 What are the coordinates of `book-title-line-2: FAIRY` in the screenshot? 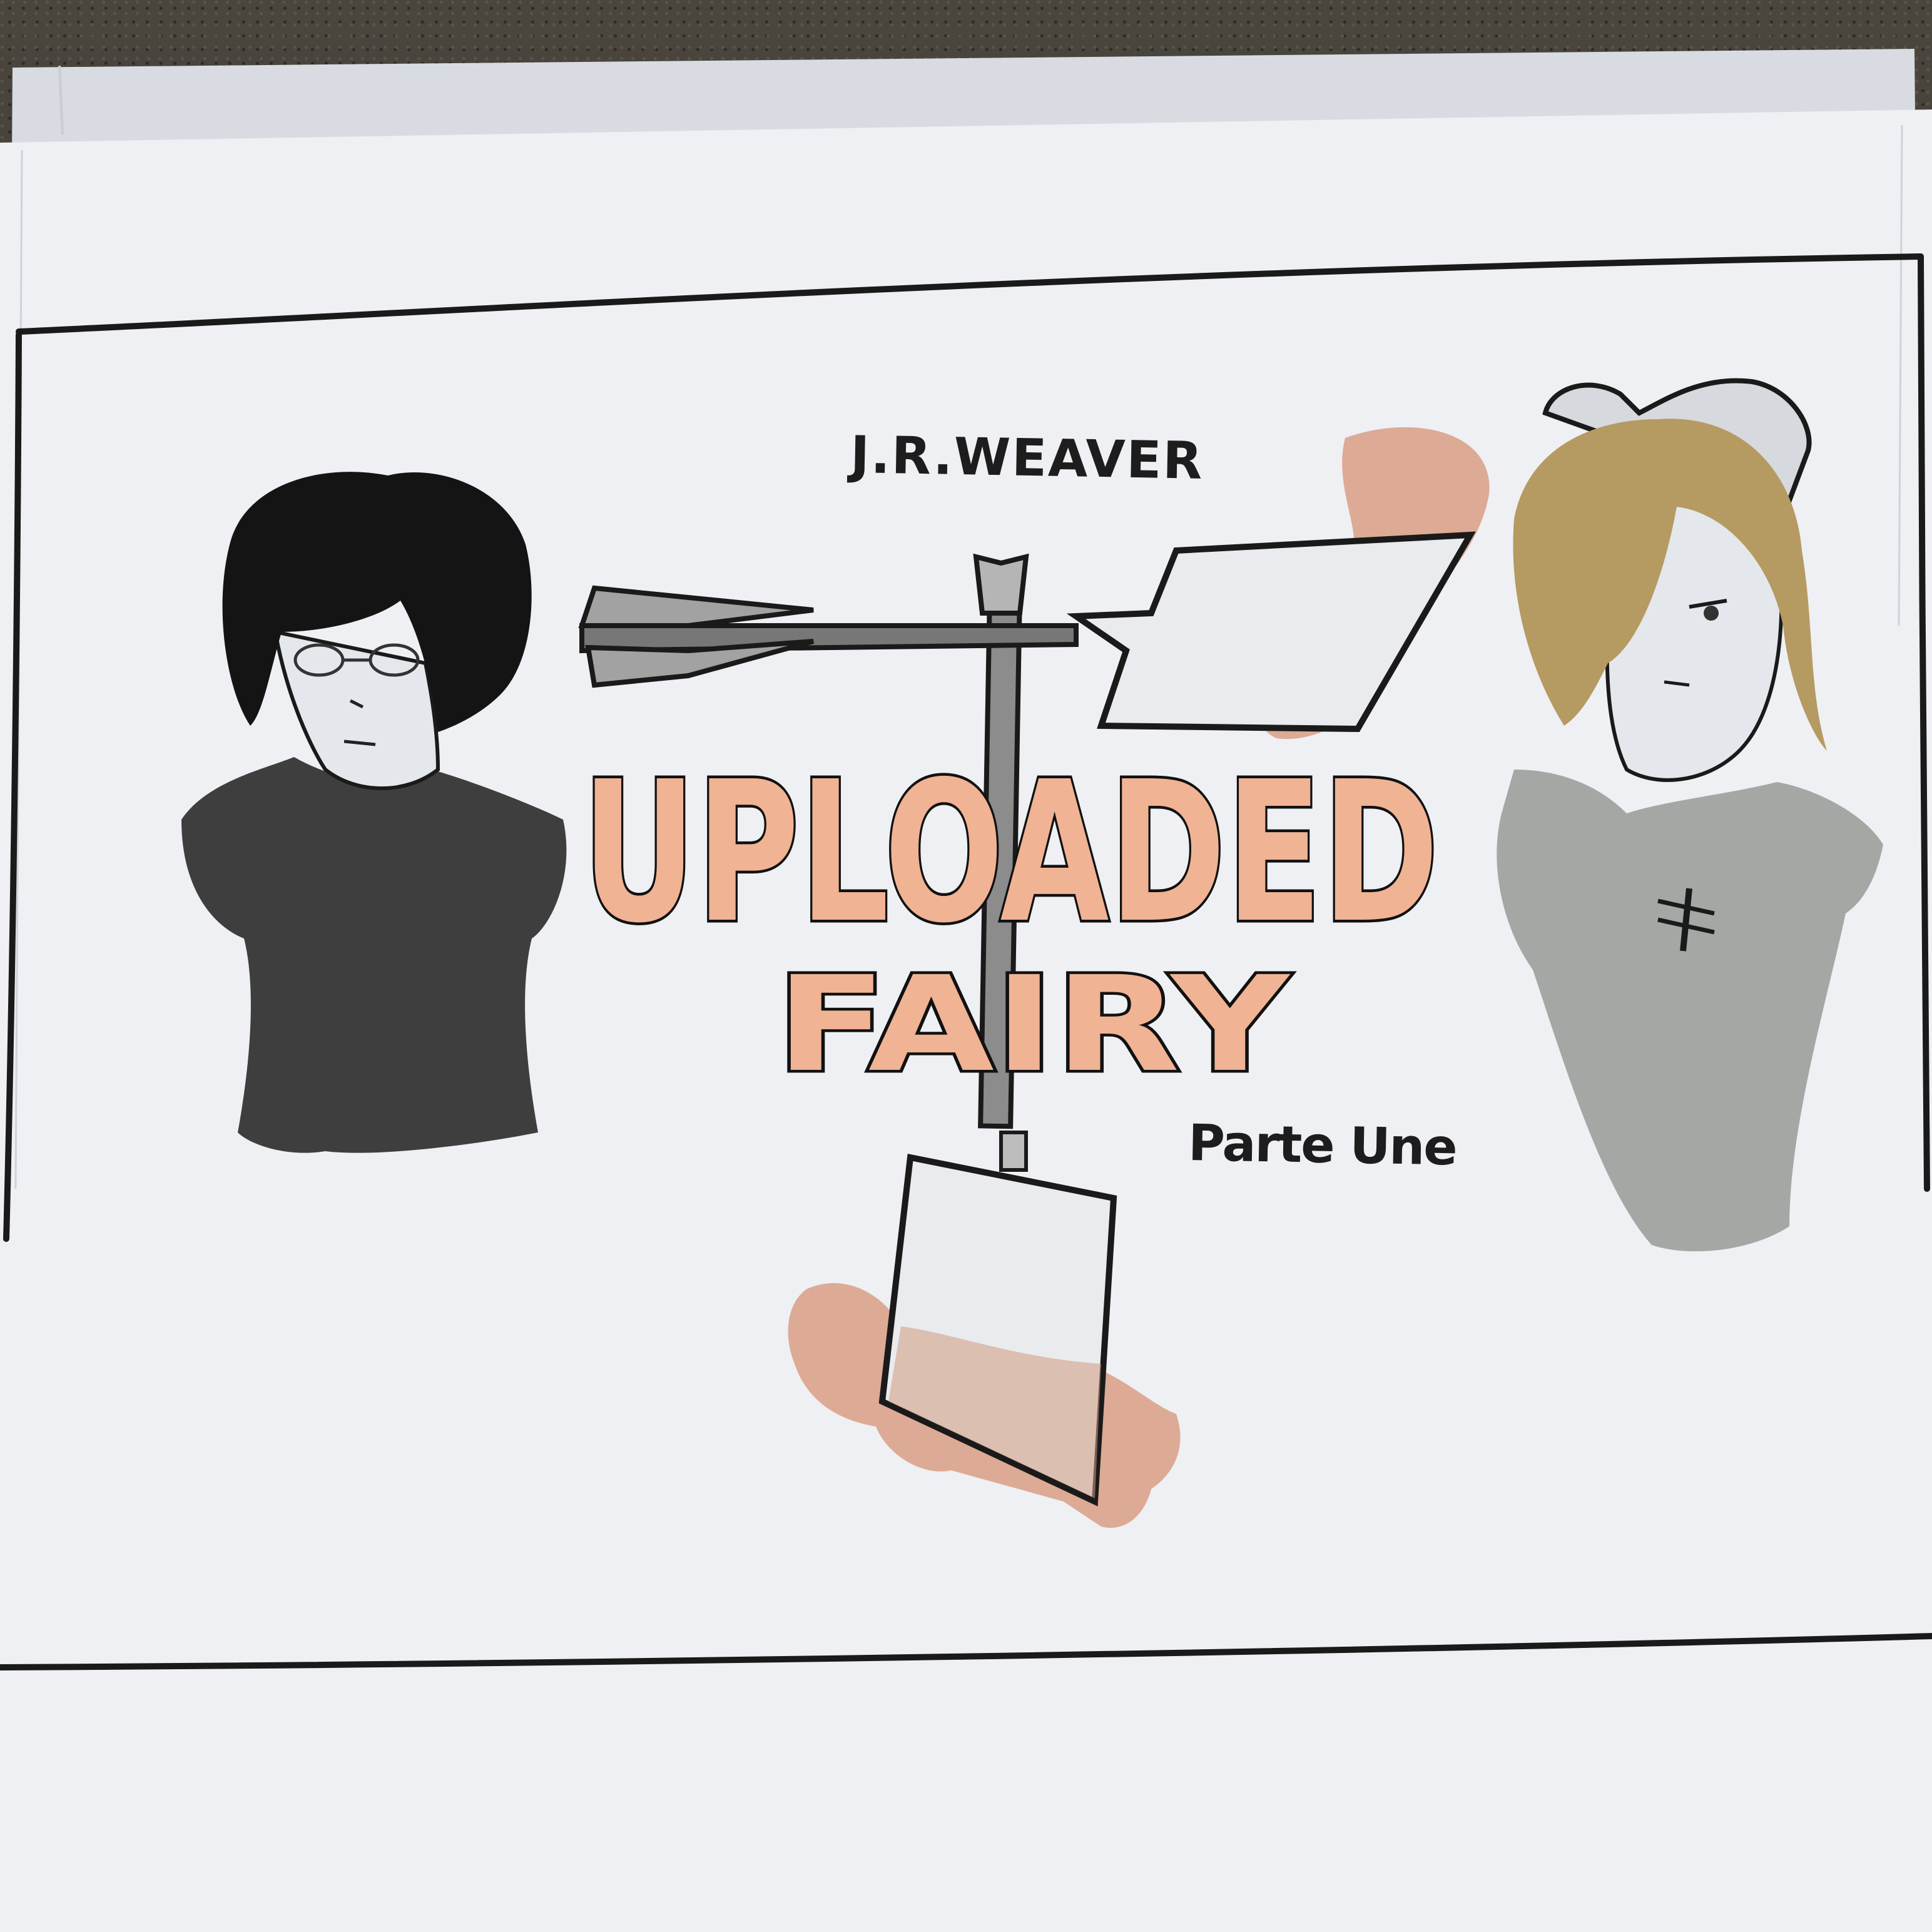 It's located at (1033, 1024).